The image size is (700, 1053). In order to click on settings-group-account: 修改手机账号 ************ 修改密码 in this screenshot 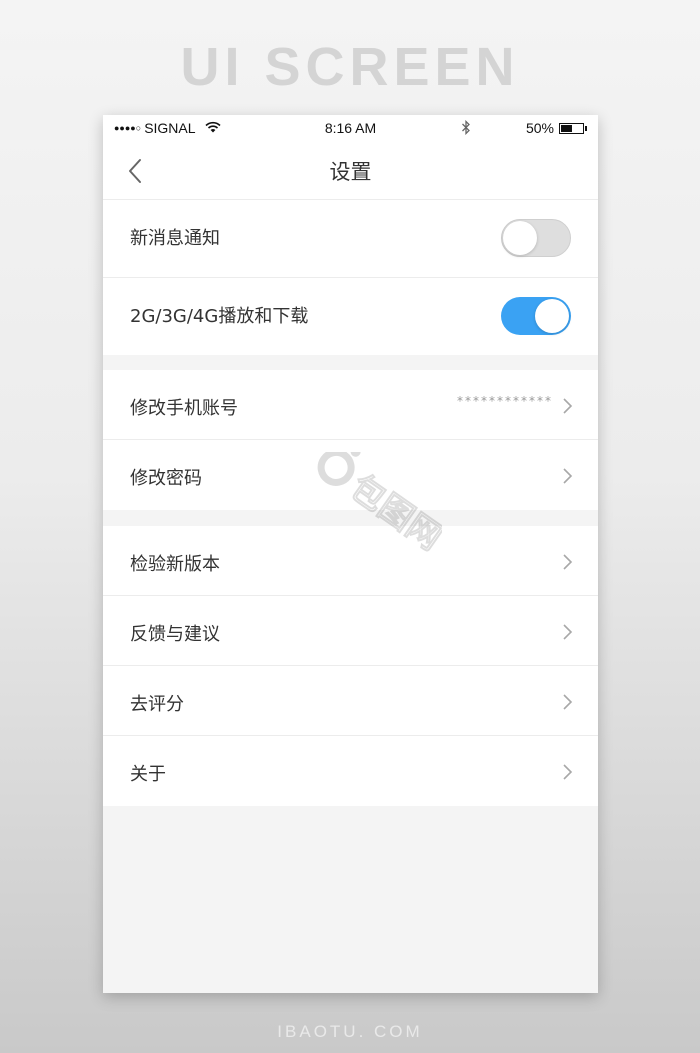, I will do `click(350, 440)`.